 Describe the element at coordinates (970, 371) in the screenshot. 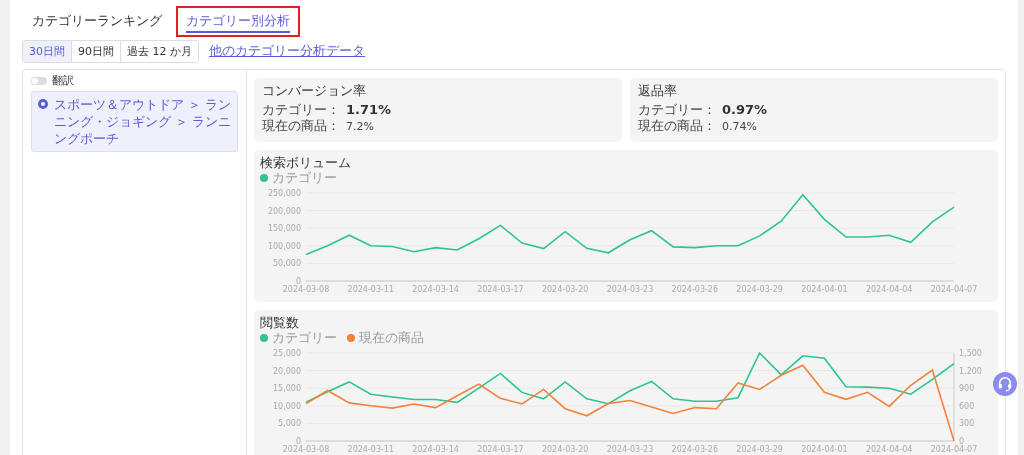

I see `y-axis-label: 1,200` at that location.